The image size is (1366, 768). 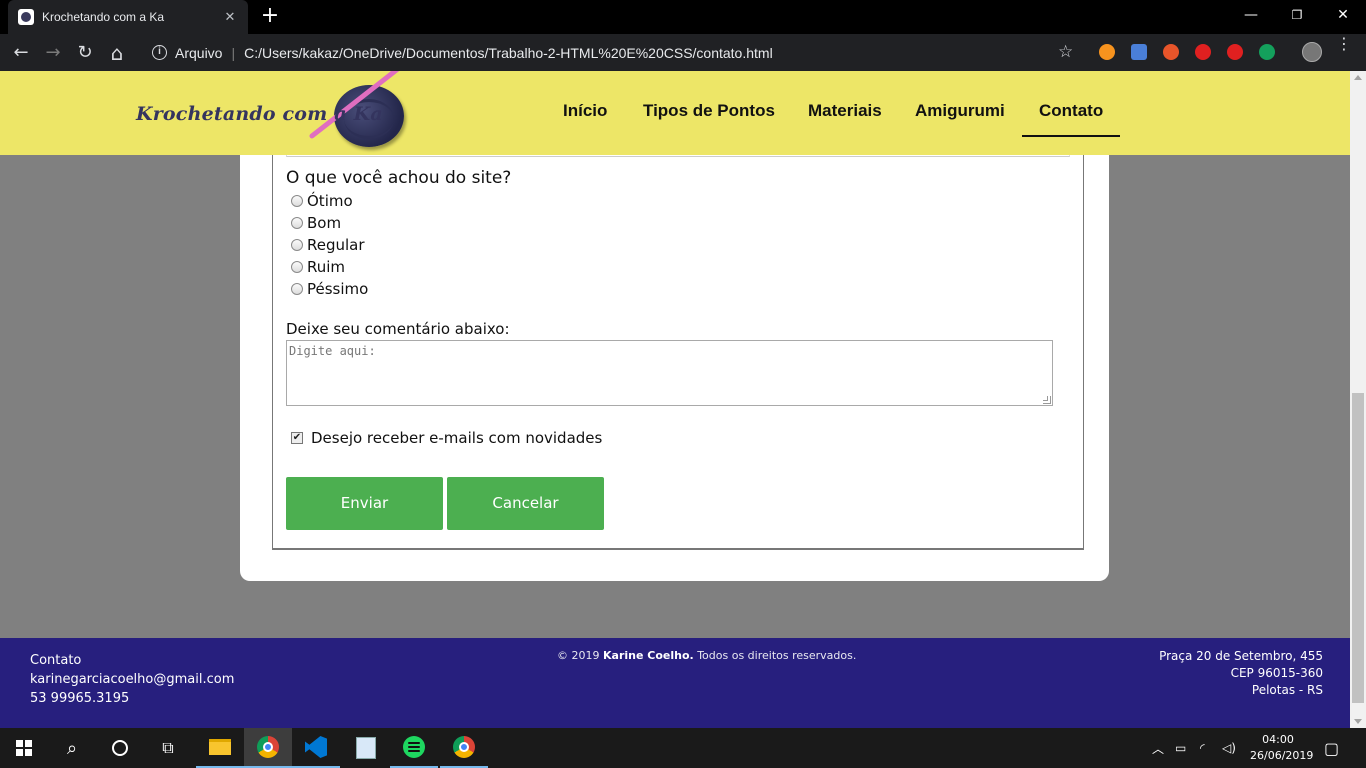 What do you see at coordinates (709, 111) in the screenshot?
I see `nav-tipos-de-pontos: Tipos de Pontos` at bounding box center [709, 111].